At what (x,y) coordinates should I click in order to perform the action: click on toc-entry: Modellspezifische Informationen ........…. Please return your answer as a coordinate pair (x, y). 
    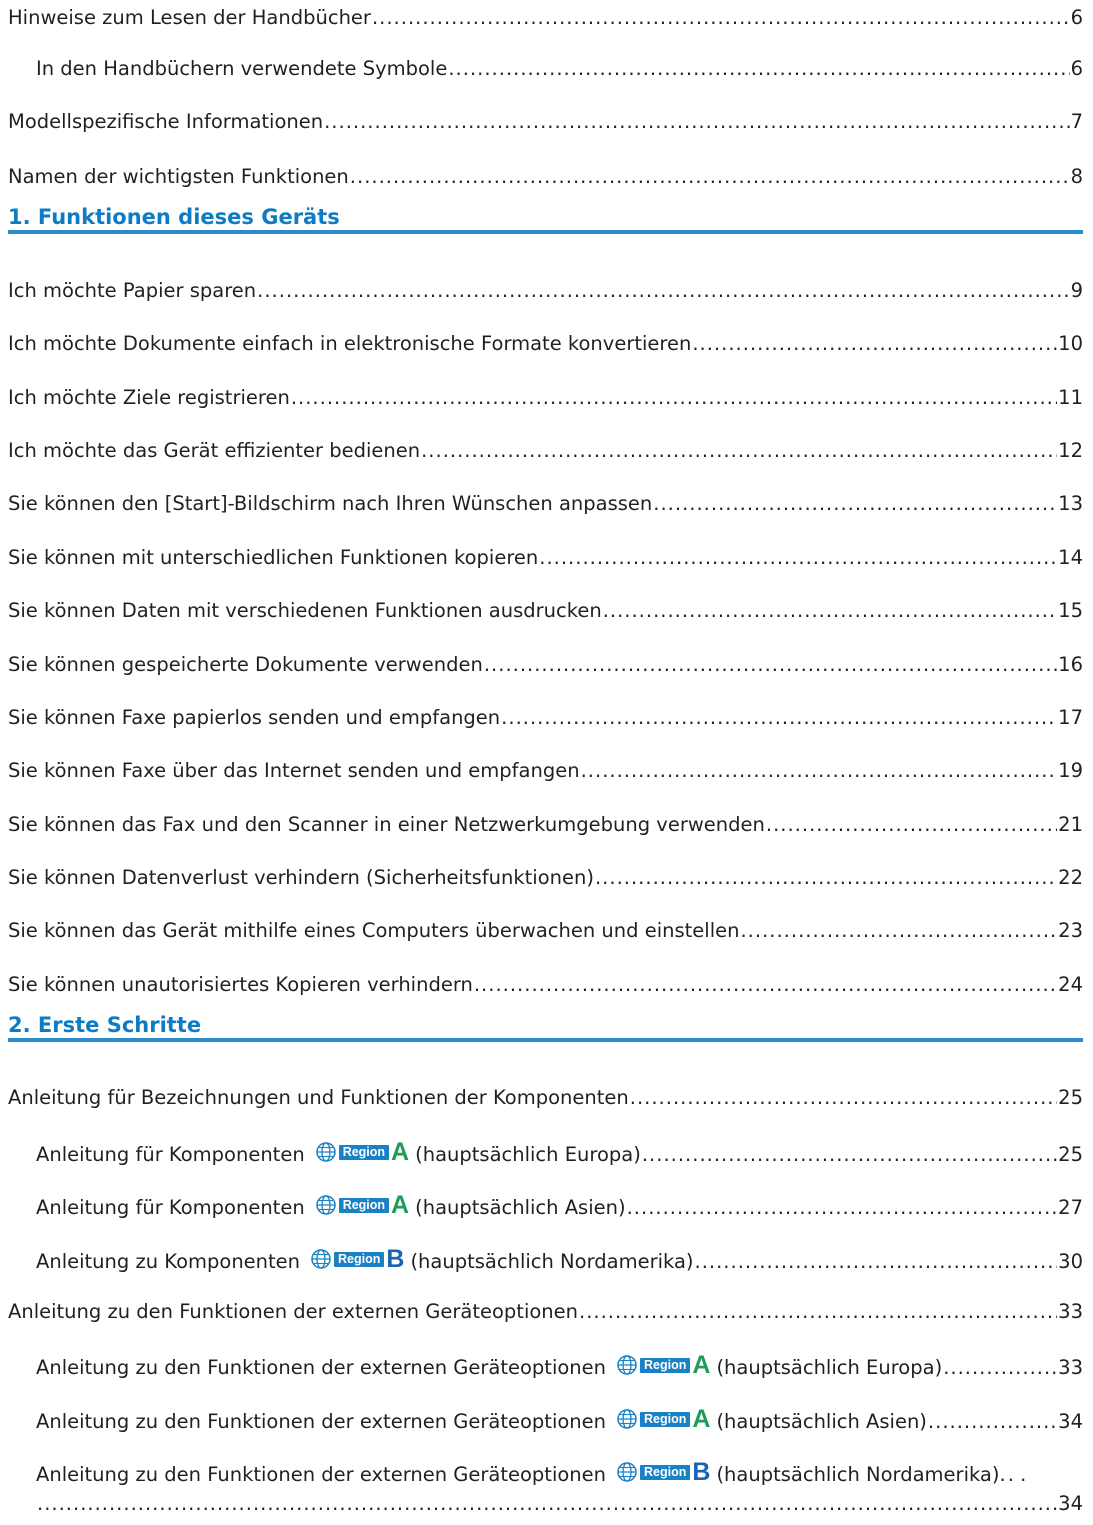
    Looking at the image, I should click on (545, 122).